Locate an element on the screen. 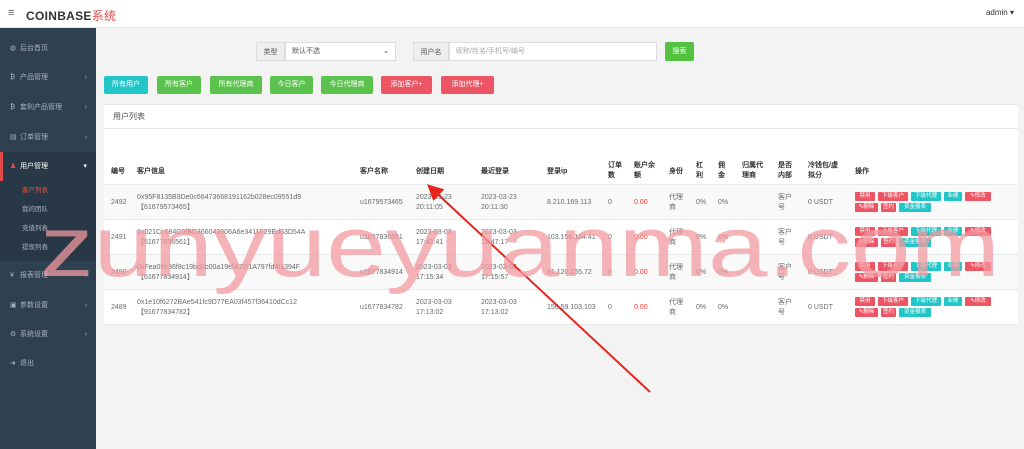  brand-suffix: 系统 is located at coordinates (104, 16).